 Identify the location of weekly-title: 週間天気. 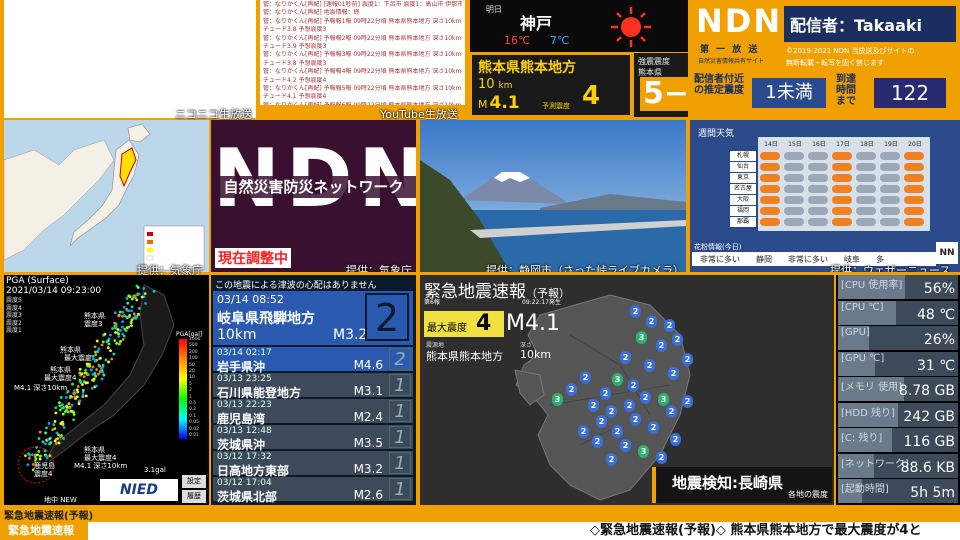
(716, 134).